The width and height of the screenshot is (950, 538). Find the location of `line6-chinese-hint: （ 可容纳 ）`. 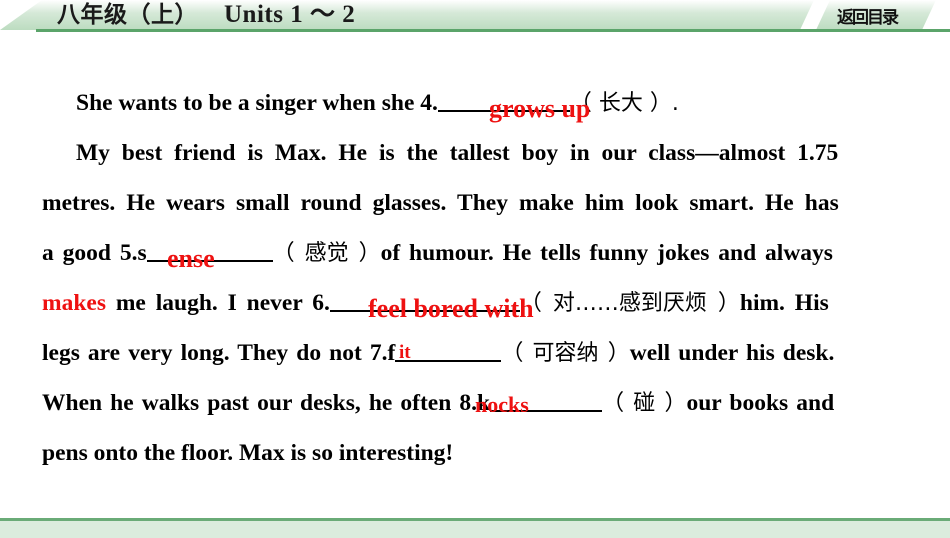

line6-chinese-hint: （ 可容纳 ） is located at coordinates (565, 353).